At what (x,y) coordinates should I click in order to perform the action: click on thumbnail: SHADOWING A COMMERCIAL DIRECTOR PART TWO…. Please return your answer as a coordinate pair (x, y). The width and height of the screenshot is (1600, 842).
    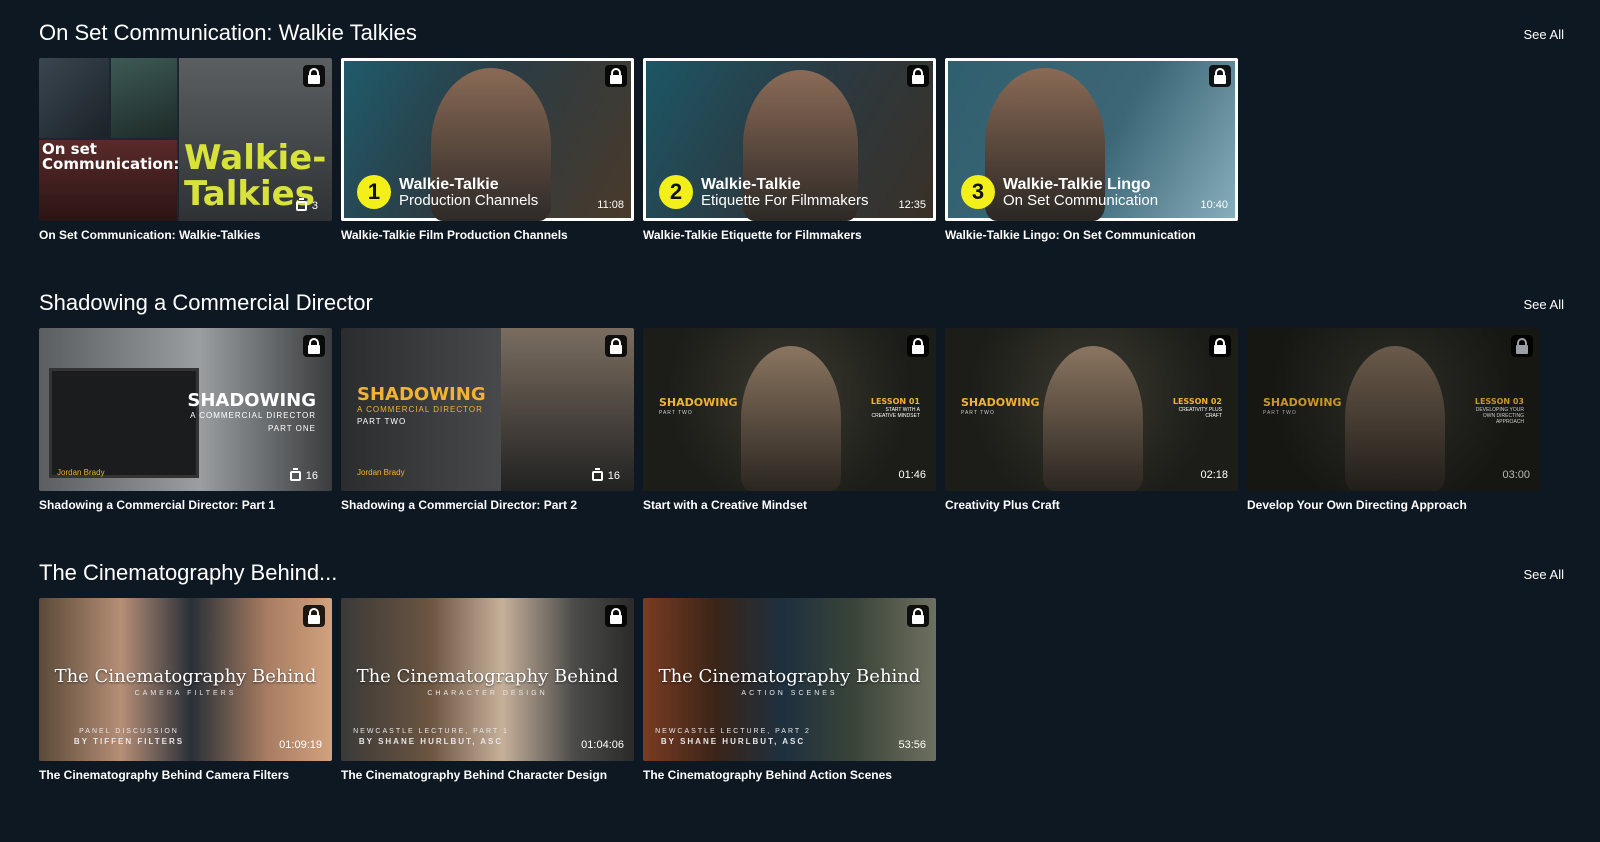
    Looking at the image, I should click on (487, 409).